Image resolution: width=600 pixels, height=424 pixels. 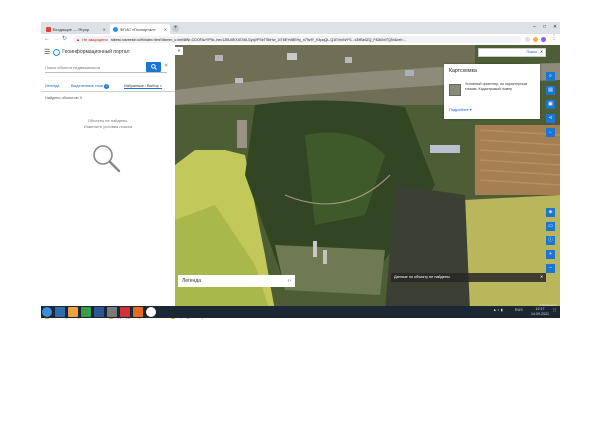 What do you see at coordinates (550, 104) in the screenshot?
I see `measure-tool-button: ▣` at bounding box center [550, 104].